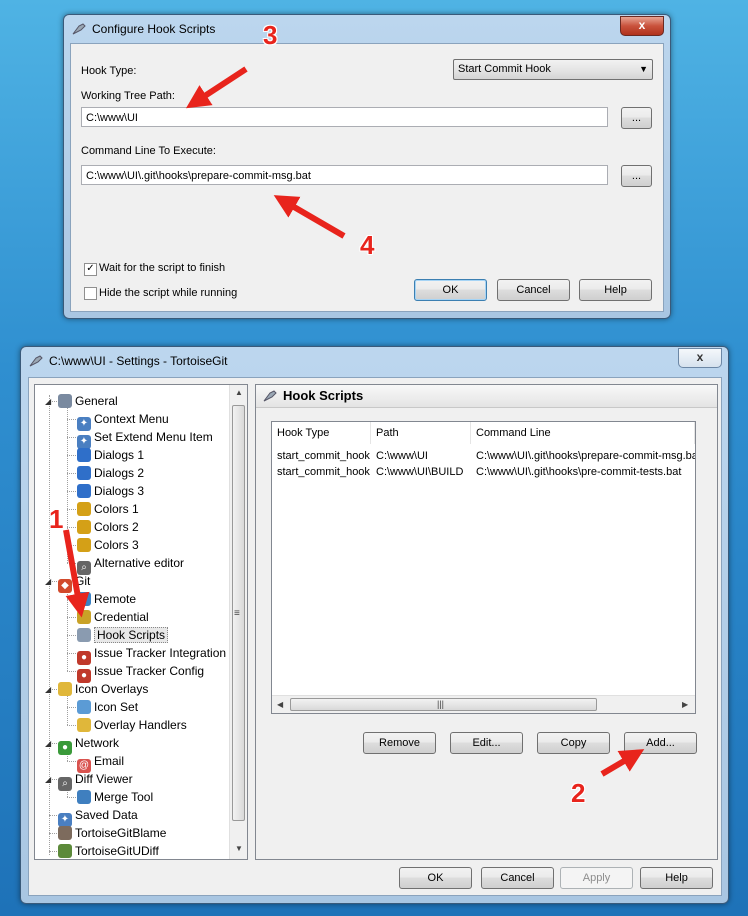 The width and height of the screenshot is (748, 916). Describe the element at coordinates (84, 797) in the screenshot. I see `merge-icon` at that location.